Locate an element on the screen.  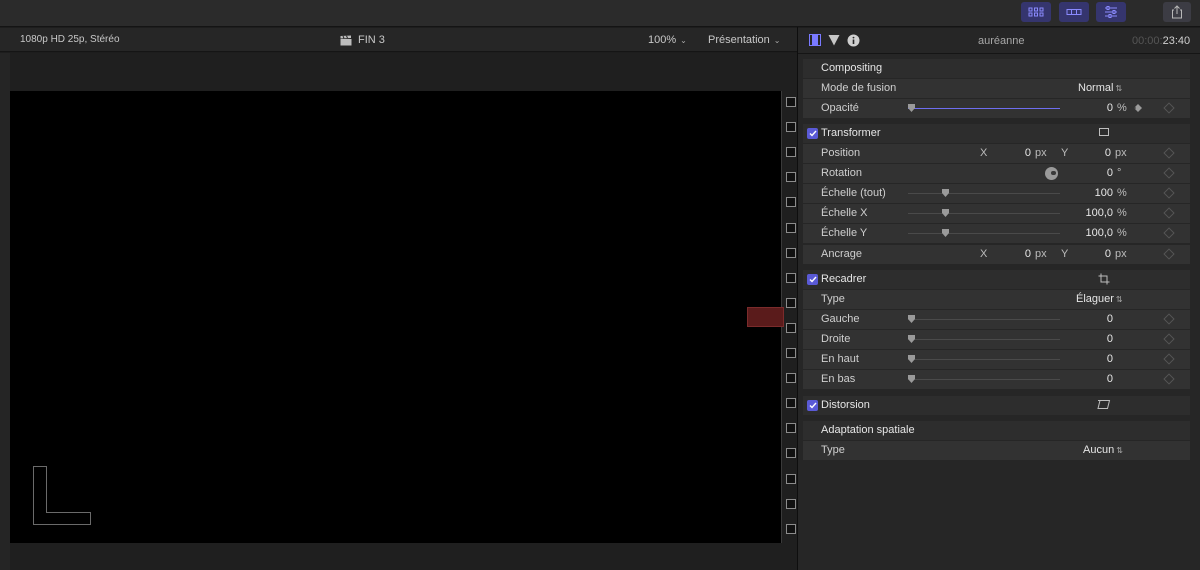
timeline-toggle-button is located at coordinates (1074, 12).